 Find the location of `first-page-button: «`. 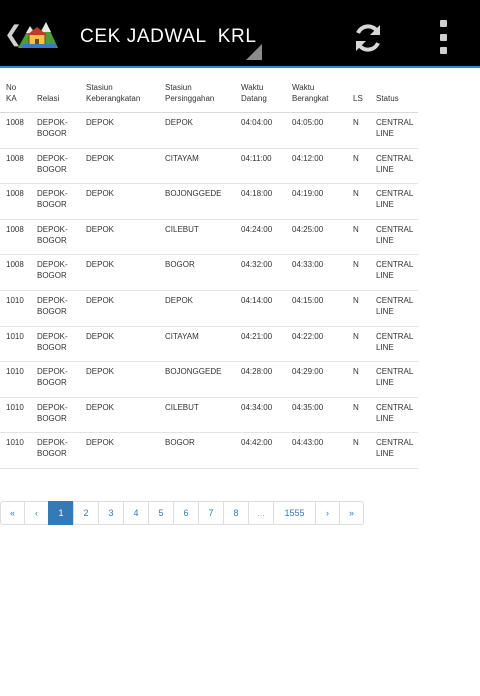

first-page-button: « is located at coordinates (12, 513).